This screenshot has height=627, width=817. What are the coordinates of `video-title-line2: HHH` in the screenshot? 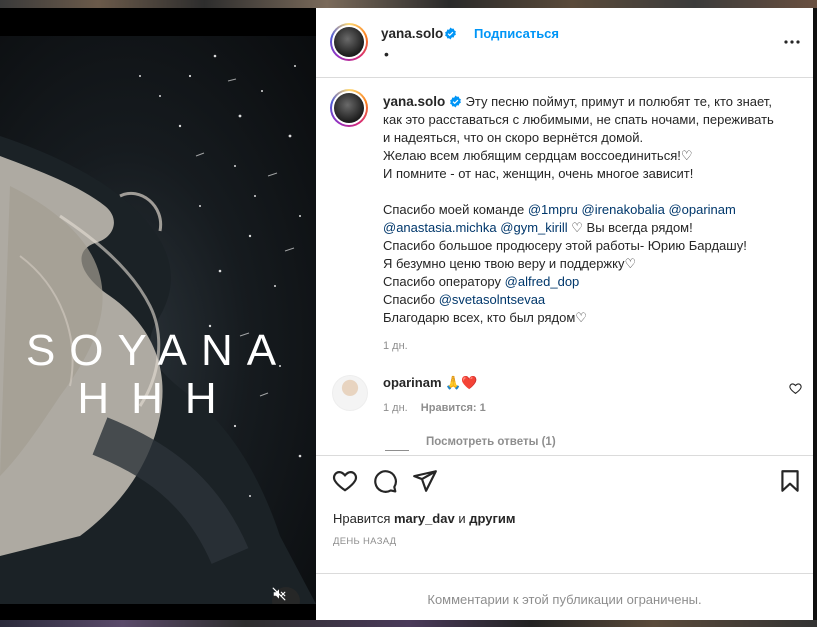 It's located at (158, 398).